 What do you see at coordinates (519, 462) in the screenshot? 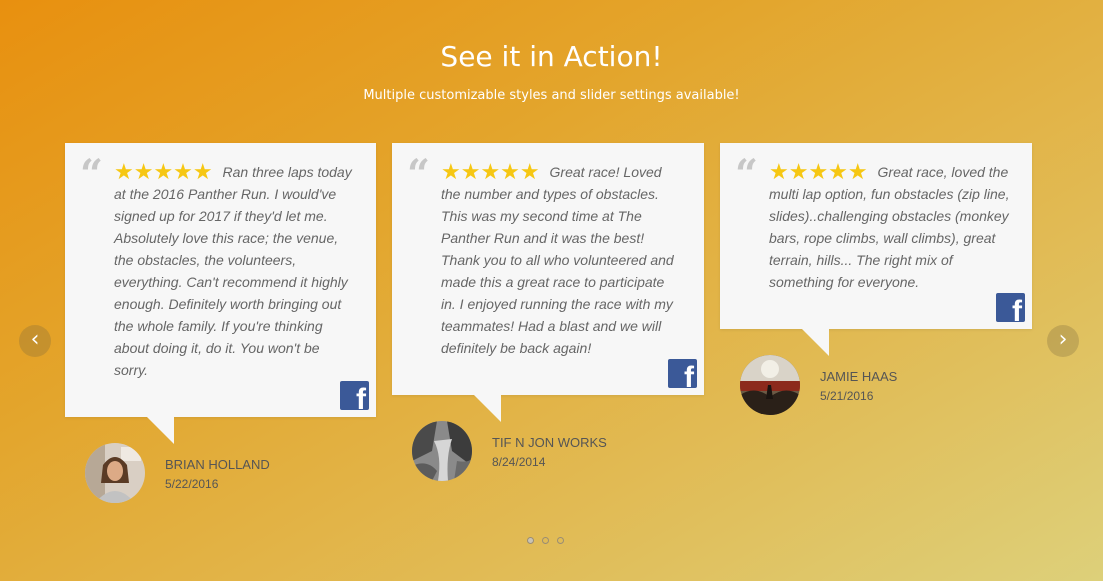
I see `review-date: 8/24/2014` at bounding box center [519, 462].